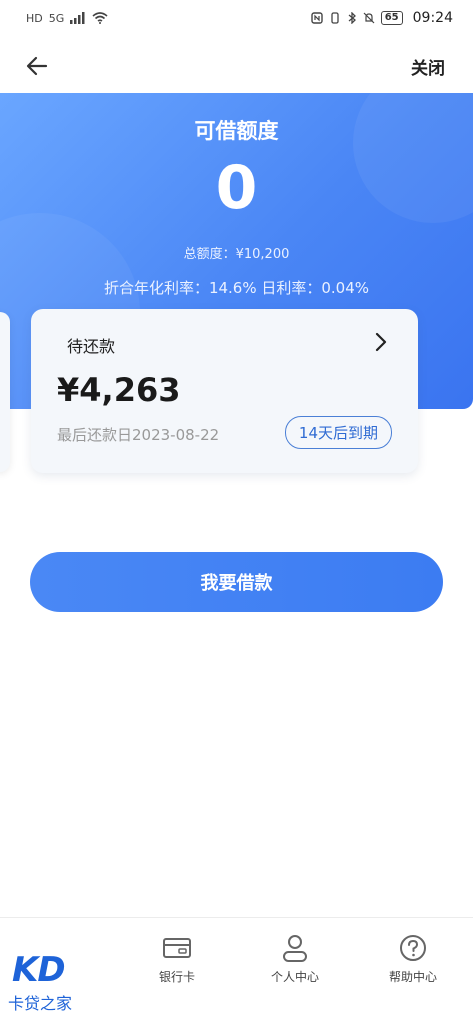 Image resolution: width=473 pixels, height=1024 pixels. What do you see at coordinates (176, 977) in the screenshot?
I see `tab-bank-card-label: 银行卡` at bounding box center [176, 977].